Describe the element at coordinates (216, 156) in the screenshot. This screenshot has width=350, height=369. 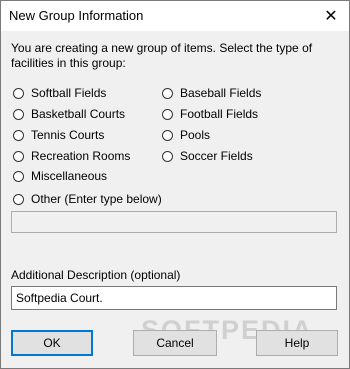
I see `radio-label: Soccer Fields` at that location.